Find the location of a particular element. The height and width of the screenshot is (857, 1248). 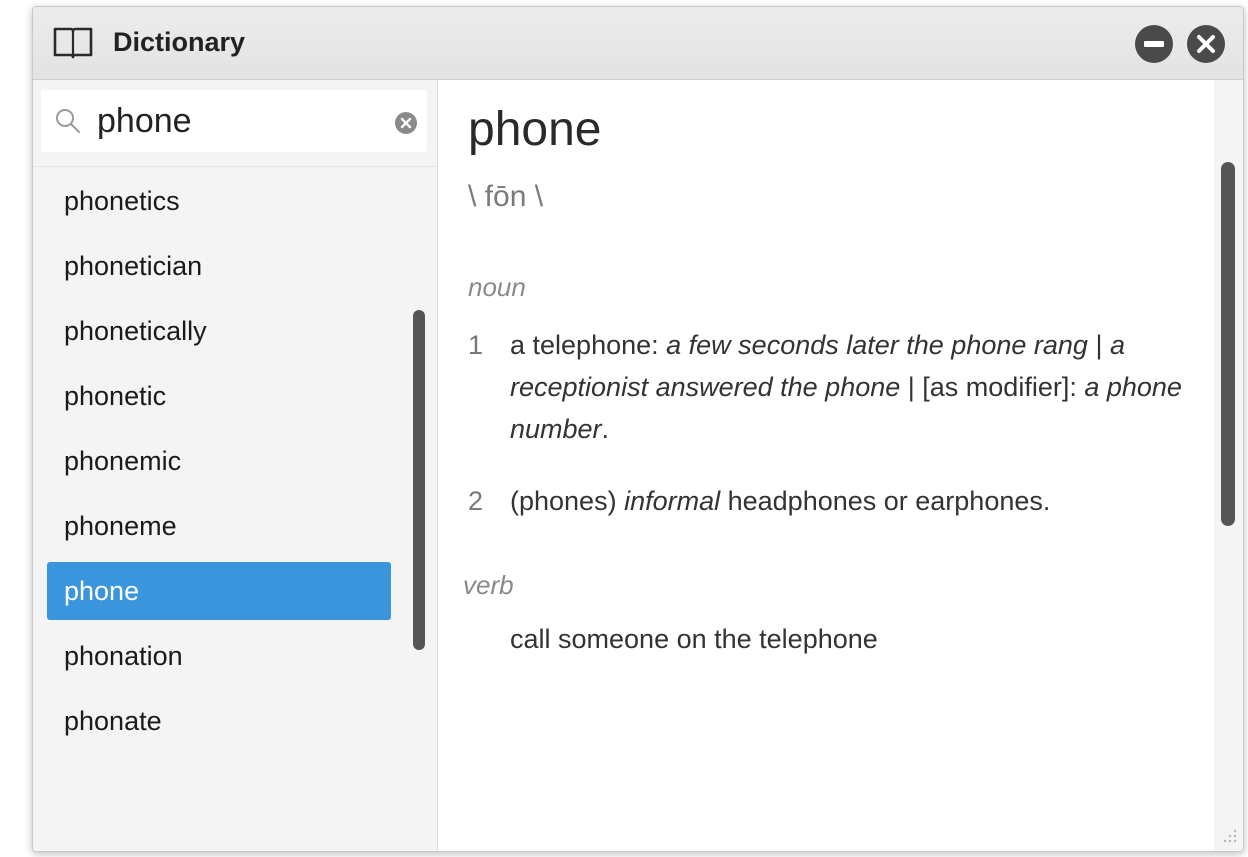

list-item: phonetically is located at coordinates (219, 331).